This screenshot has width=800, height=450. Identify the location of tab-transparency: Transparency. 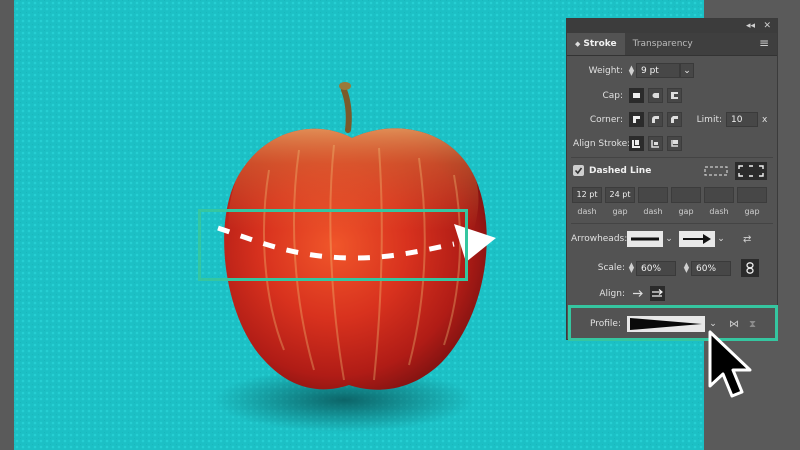
(663, 44).